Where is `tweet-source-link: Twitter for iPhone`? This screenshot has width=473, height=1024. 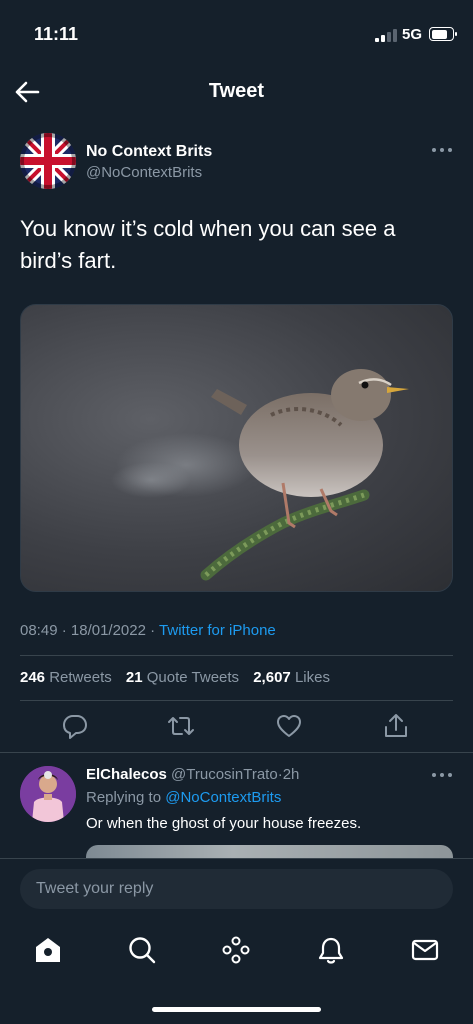 tweet-source-link: Twitter for iPhone is located at coordinates (217, 630).